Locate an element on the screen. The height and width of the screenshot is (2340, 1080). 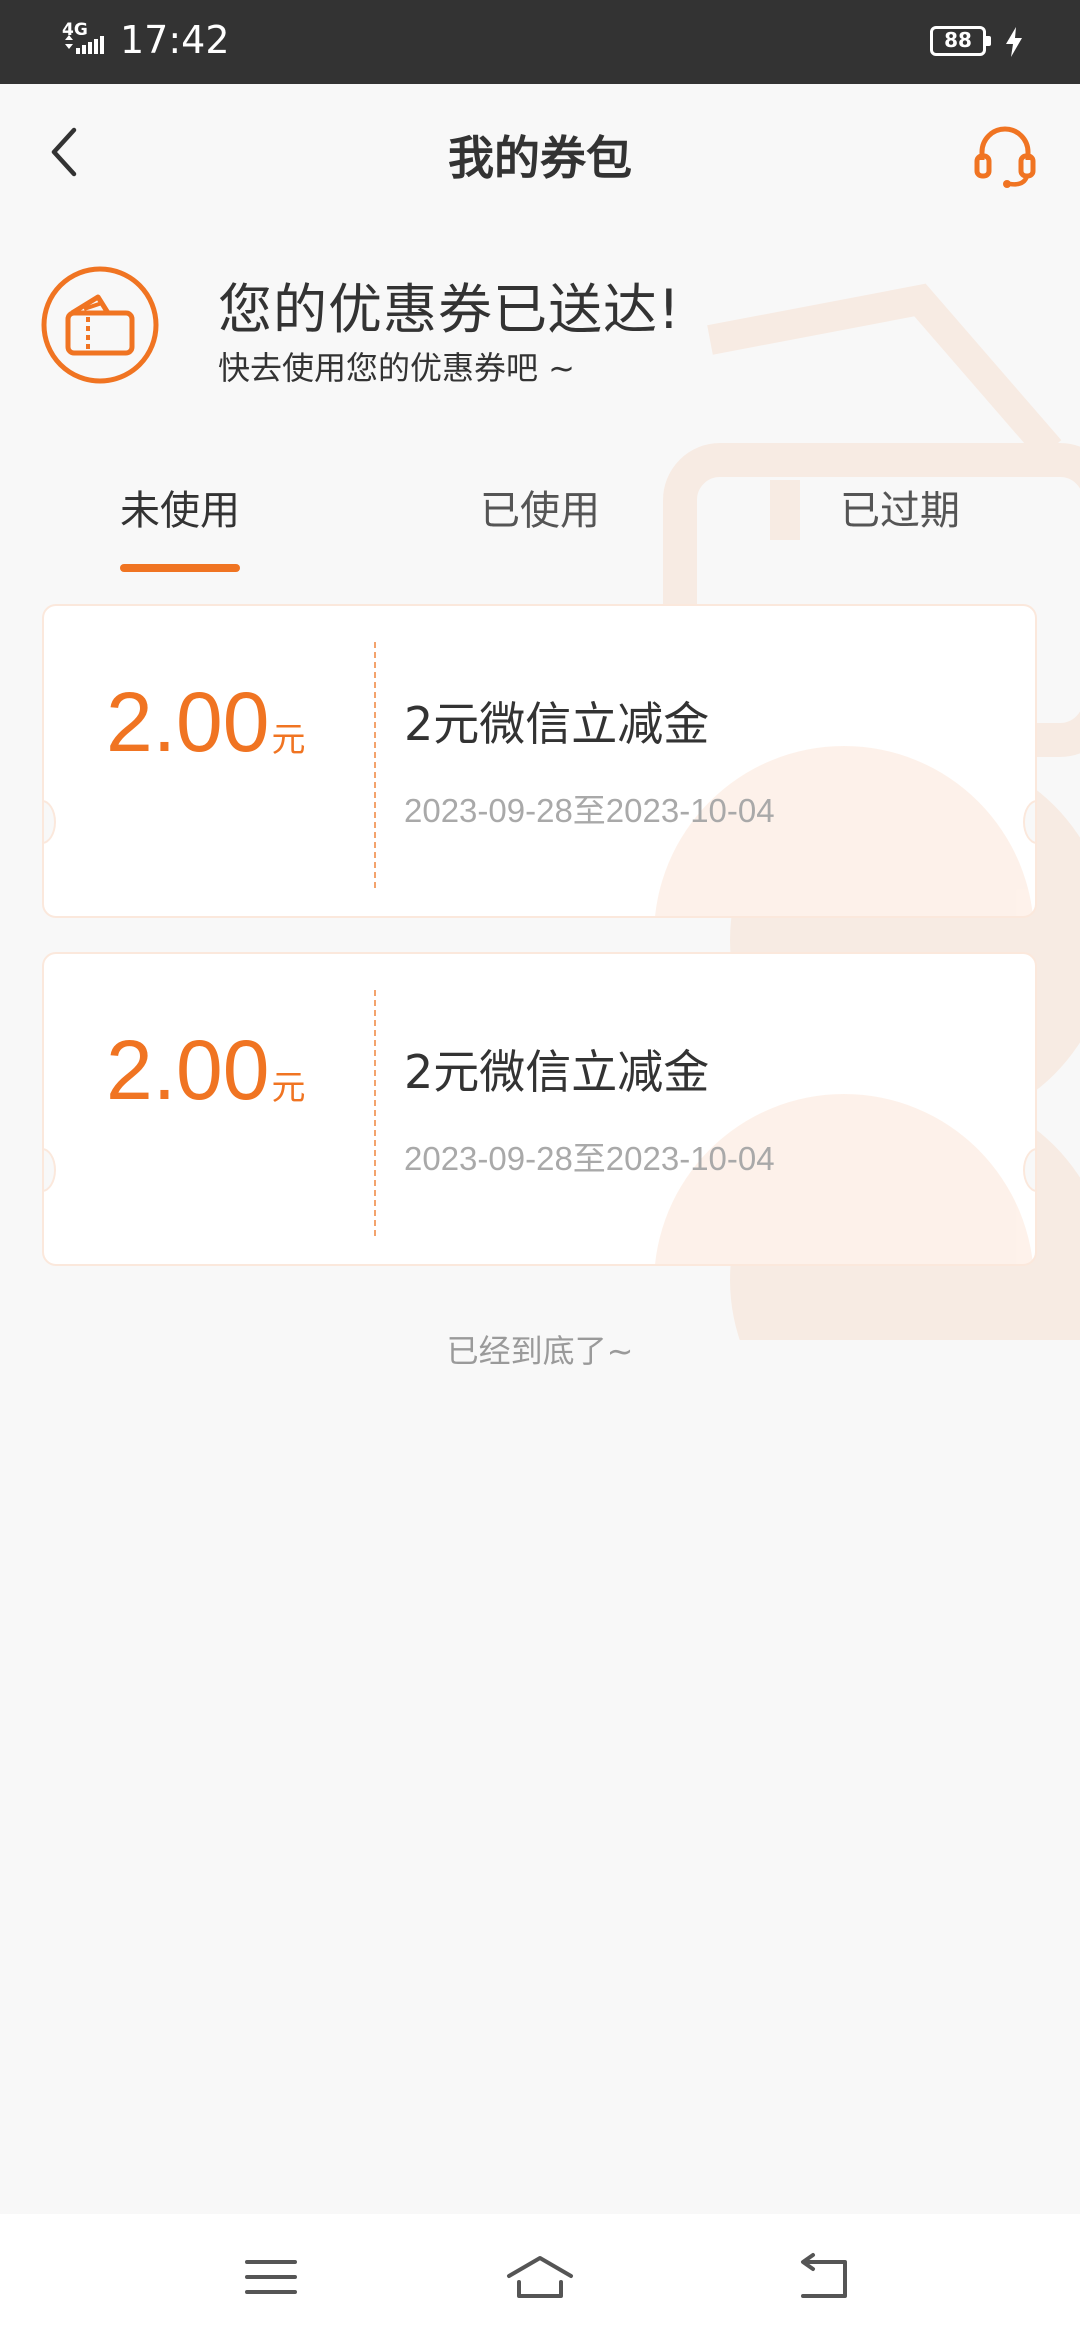
nav-bar: 我的券包 is located at coordinates (540, 152).